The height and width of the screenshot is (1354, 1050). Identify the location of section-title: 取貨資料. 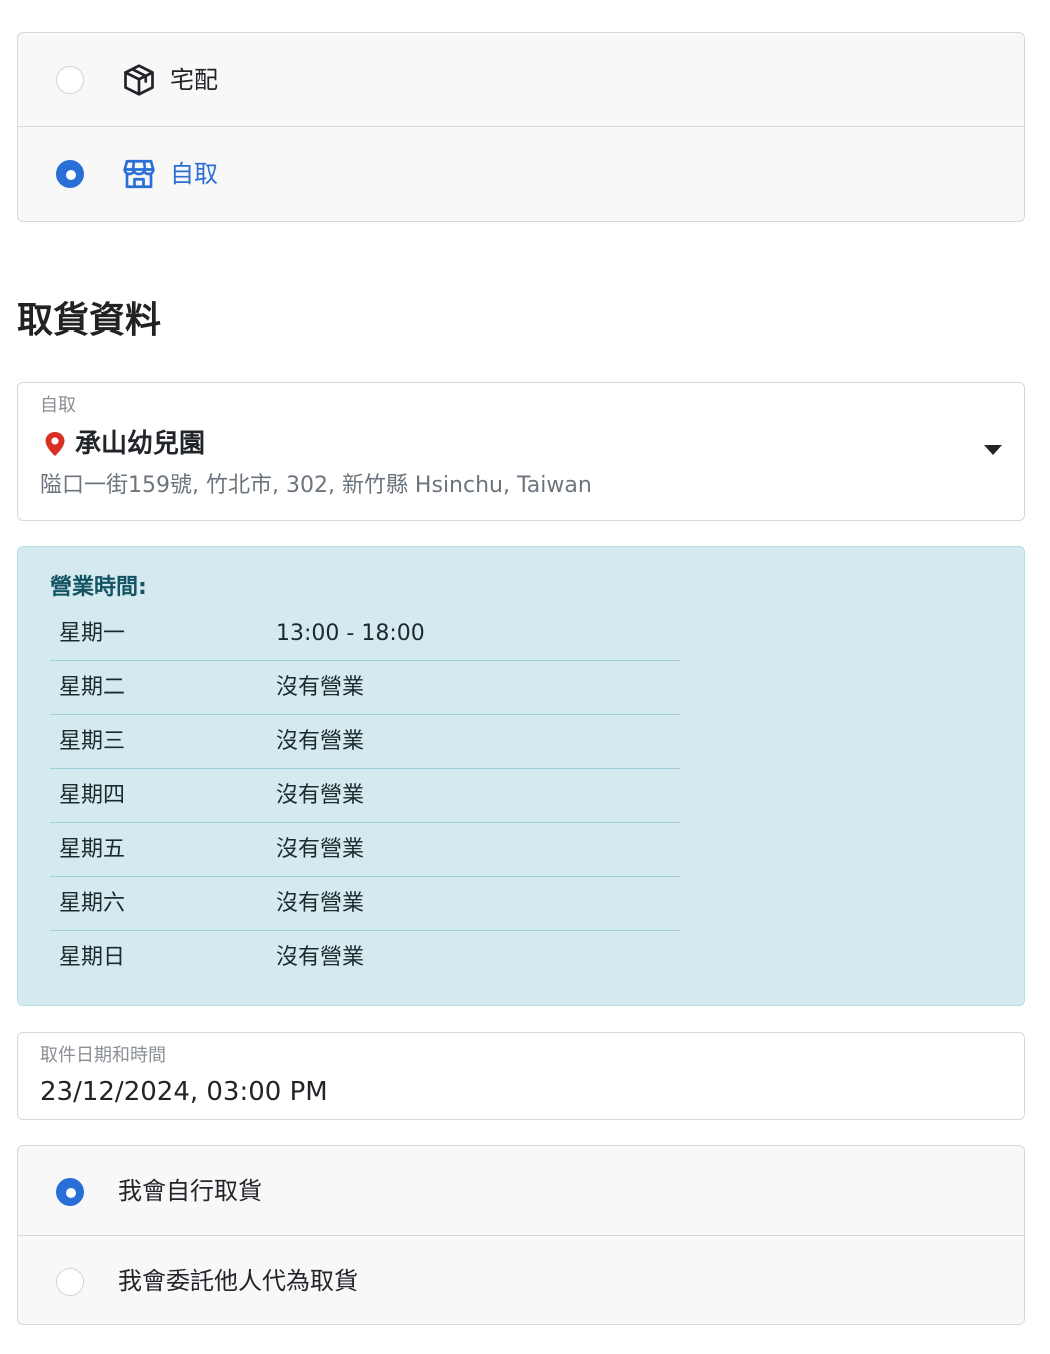
(89, 320).